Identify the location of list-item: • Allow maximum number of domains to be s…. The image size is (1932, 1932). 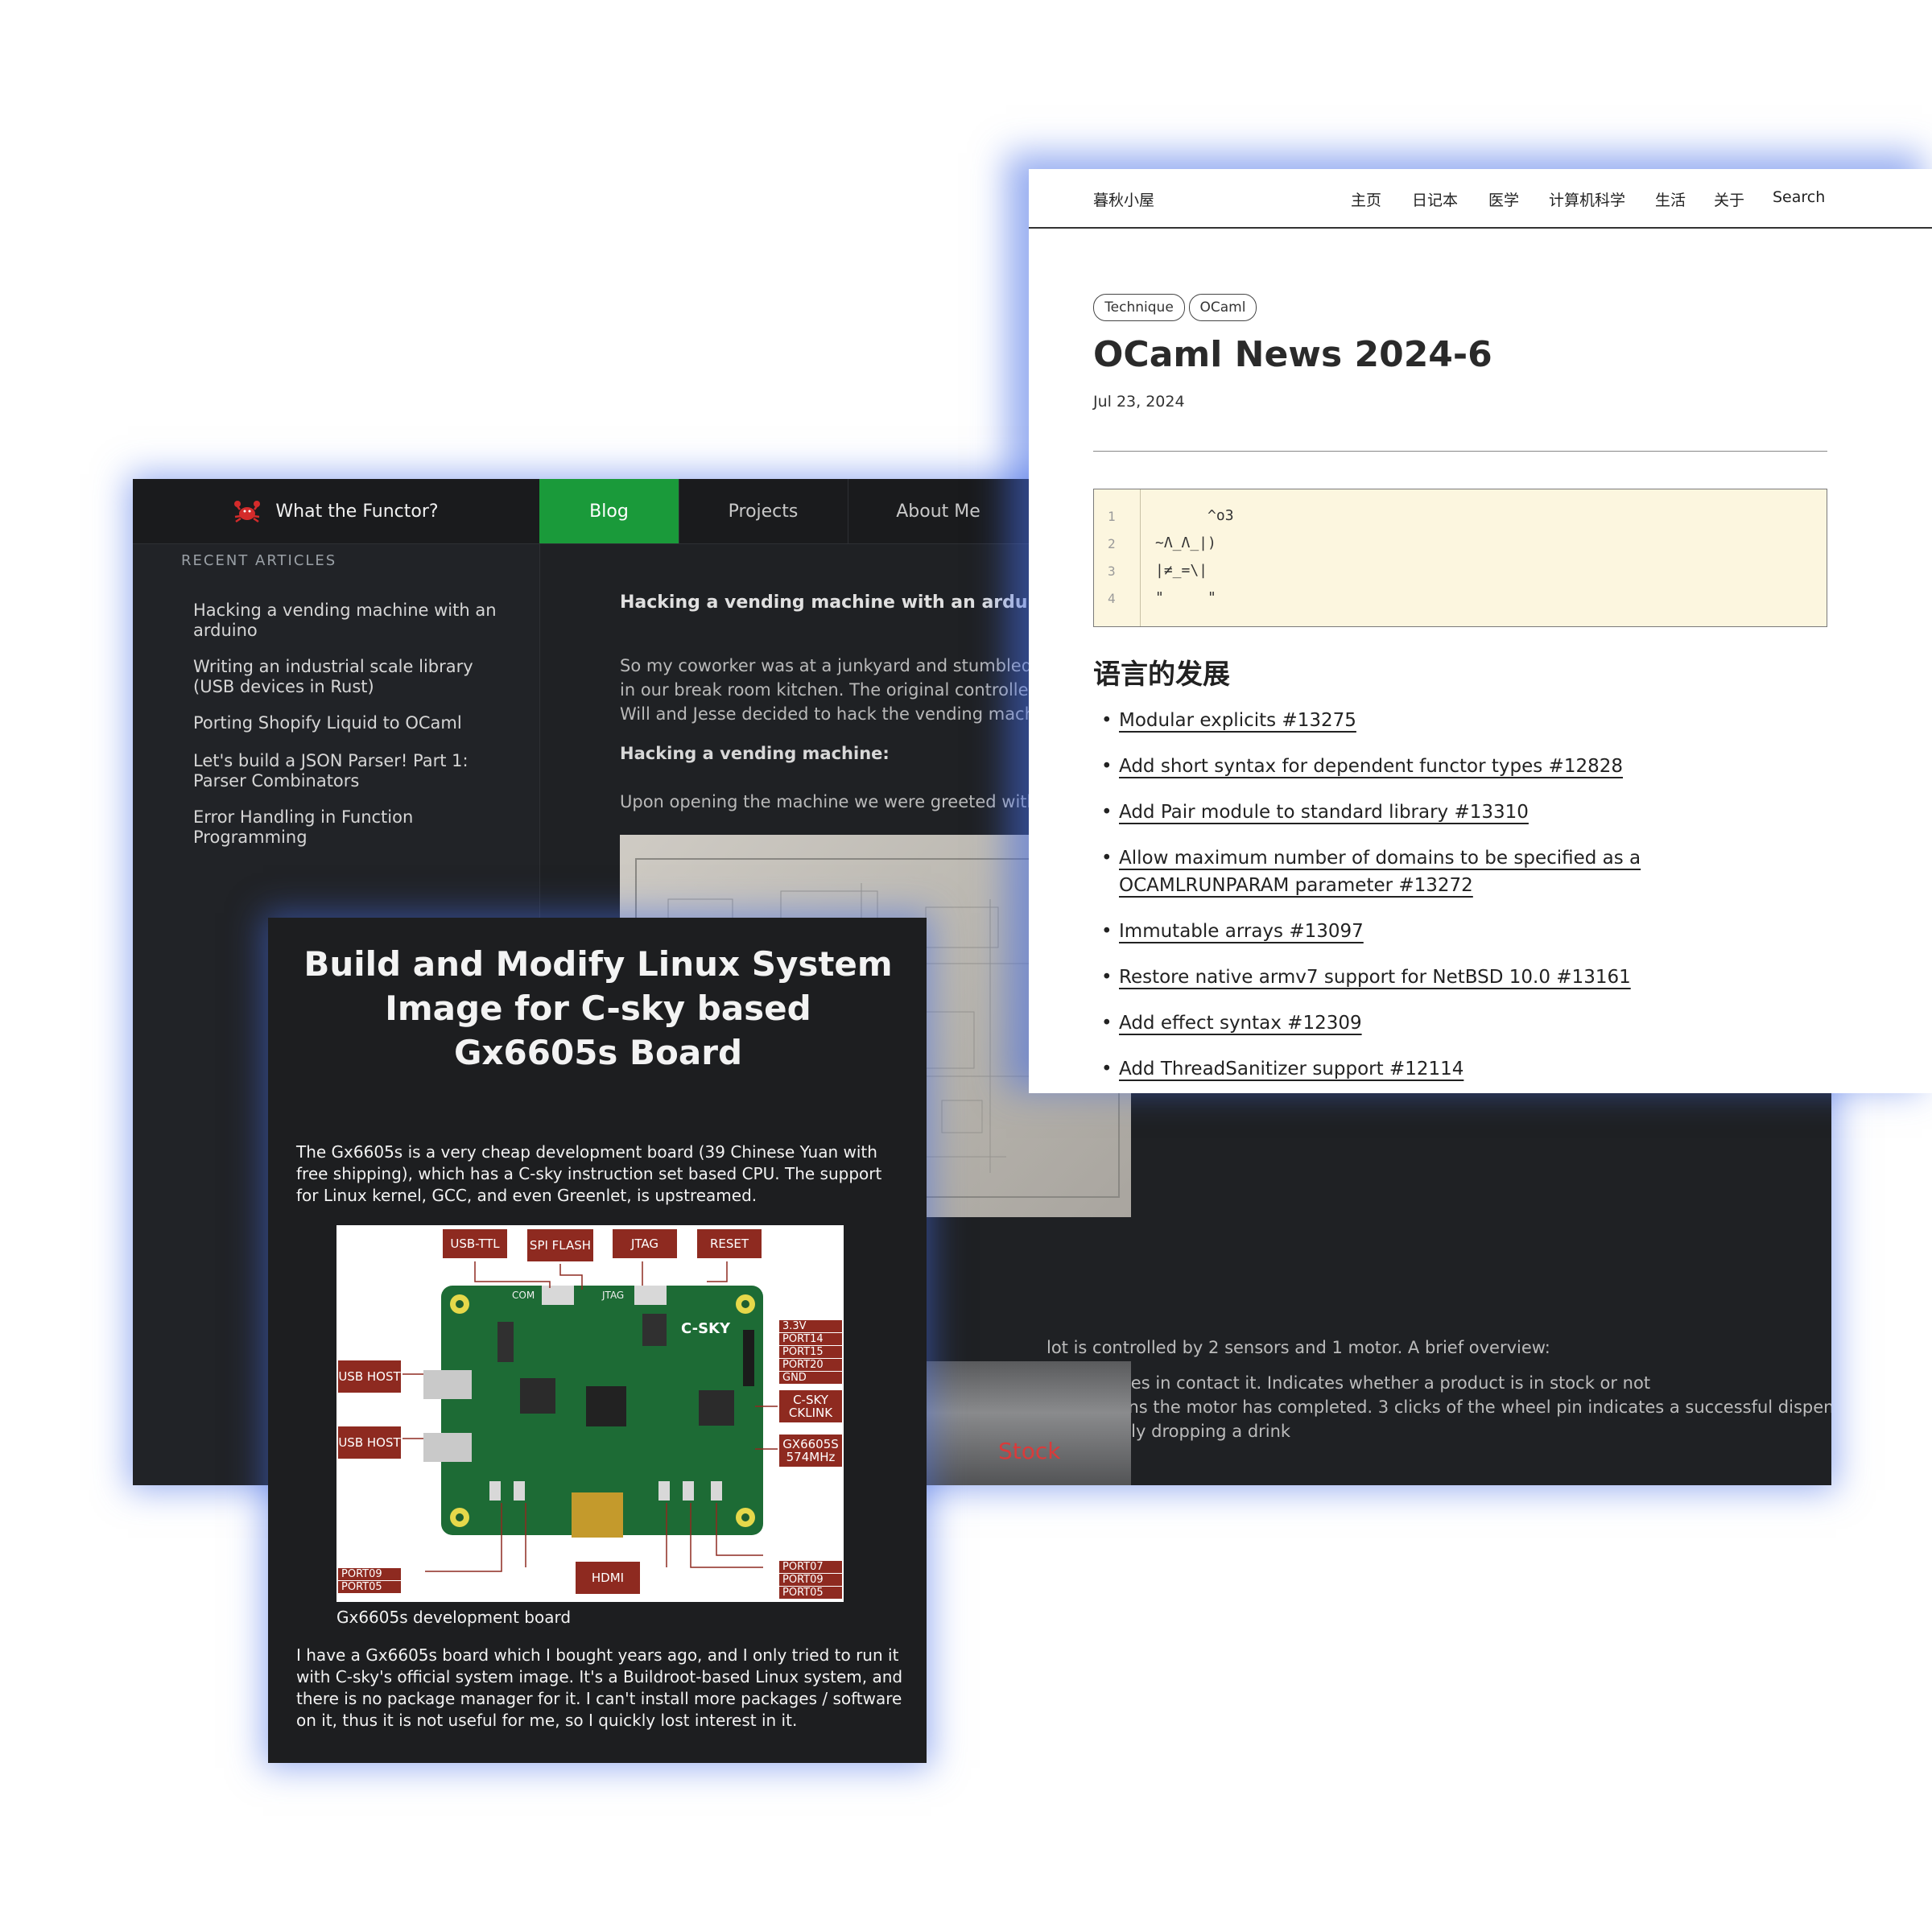
(1391, 871).